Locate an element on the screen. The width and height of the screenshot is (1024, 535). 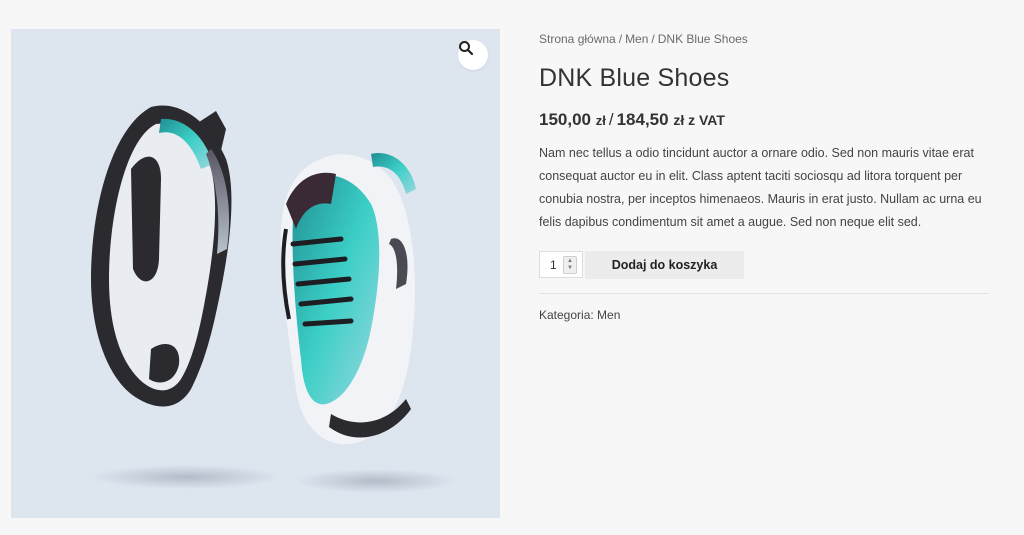
product-meta: Kategoria: Men is located at coordinates (764, 315).